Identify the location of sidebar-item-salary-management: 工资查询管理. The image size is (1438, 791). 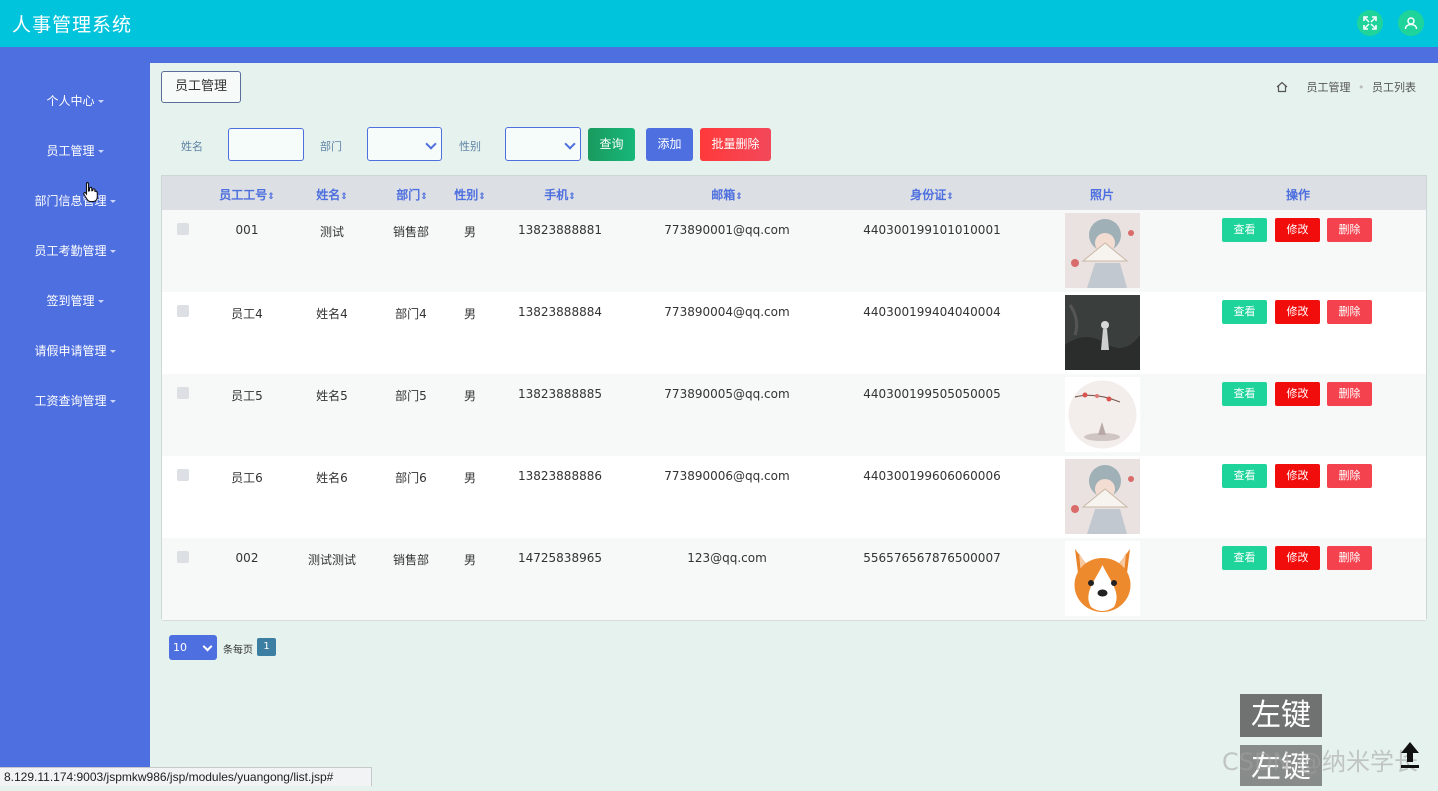
(75, 400).